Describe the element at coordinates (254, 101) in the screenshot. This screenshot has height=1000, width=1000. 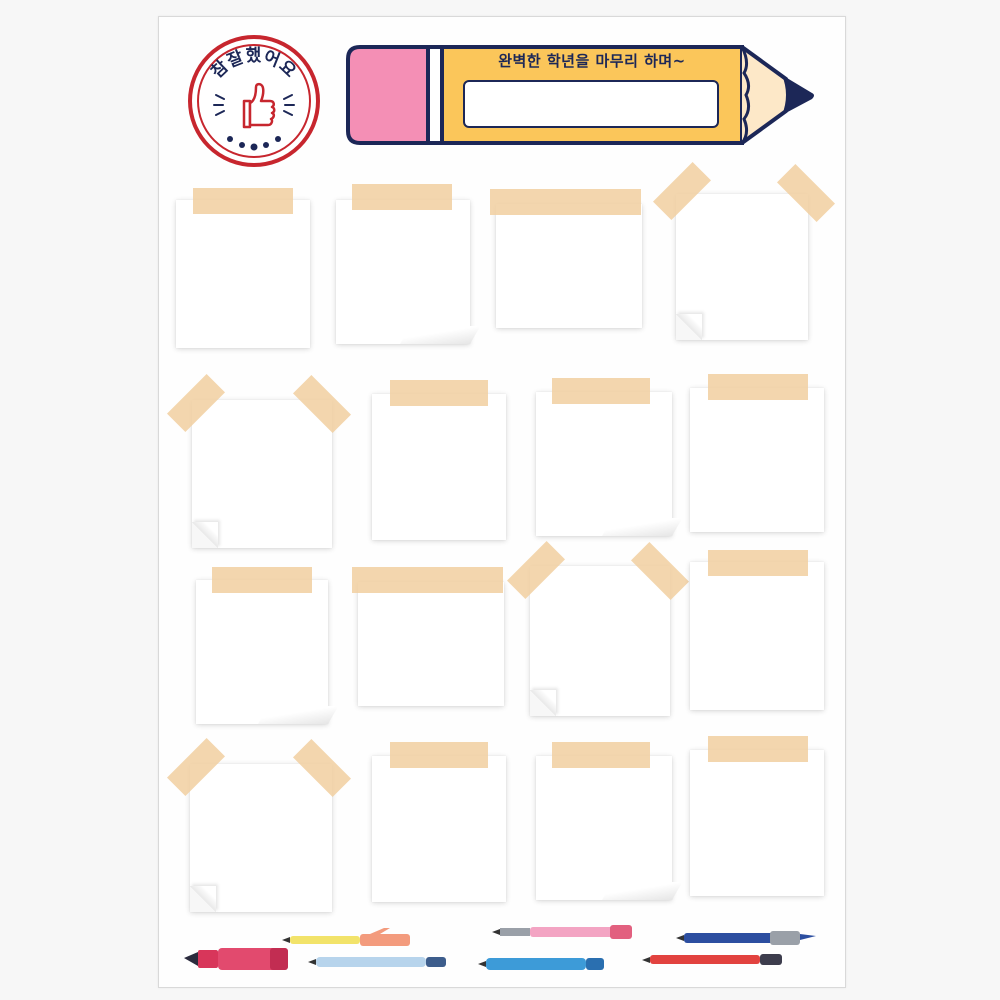
I see `praise-stamp: 참잘했어요` at that location.